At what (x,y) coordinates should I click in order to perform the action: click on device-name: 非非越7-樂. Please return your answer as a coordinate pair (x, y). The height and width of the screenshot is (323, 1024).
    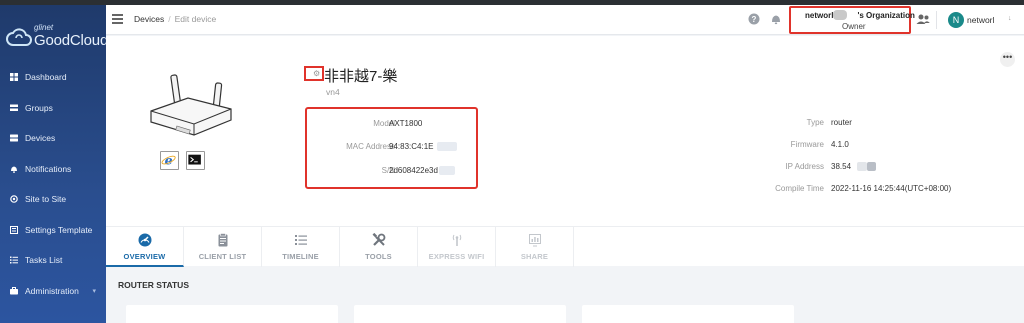
    Looking at the image, I should click on (361, 76).